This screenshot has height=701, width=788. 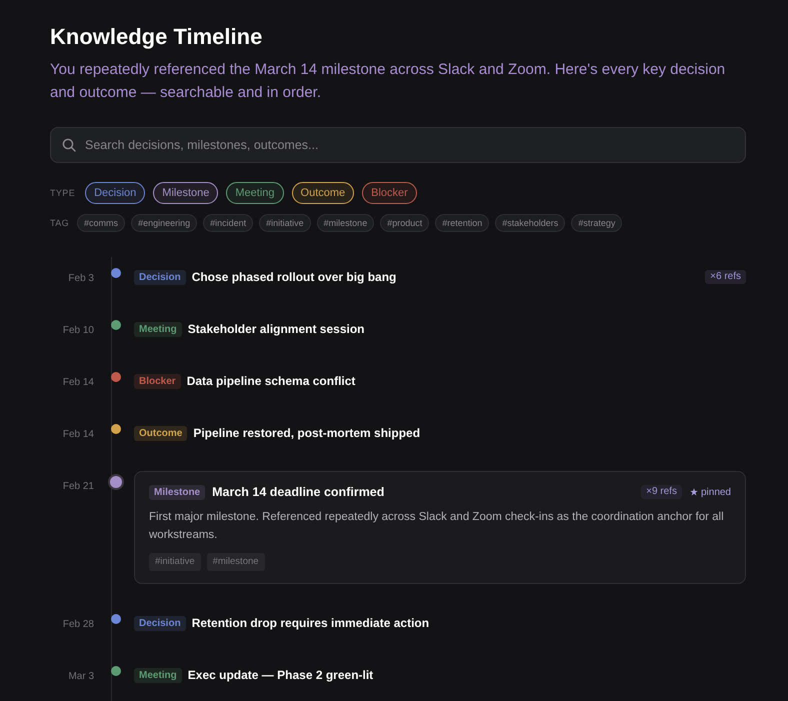 I want to click on event-card: Milestone March 14 deadline confirmed ×9 refs pinned First major milestone. Referenced repeatedly across Slack and Zoom check-ins as the coordination anchor for all workstreams. #initiative #milestone, so click(x=440, y=527).